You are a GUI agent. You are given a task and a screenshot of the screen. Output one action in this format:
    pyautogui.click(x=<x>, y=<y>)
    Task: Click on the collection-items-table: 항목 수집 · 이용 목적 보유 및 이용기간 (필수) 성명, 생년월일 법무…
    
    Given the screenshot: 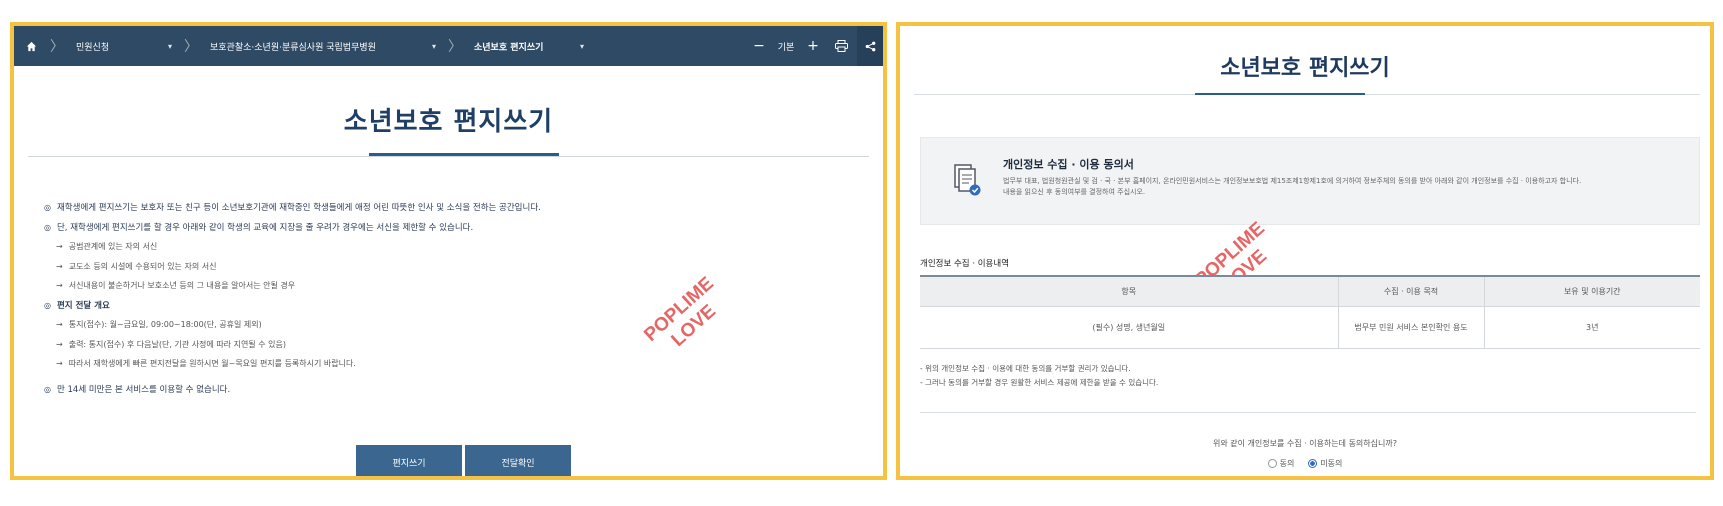 What is the action you would take?
    pyautogui.click(x=1310, y=312)
    